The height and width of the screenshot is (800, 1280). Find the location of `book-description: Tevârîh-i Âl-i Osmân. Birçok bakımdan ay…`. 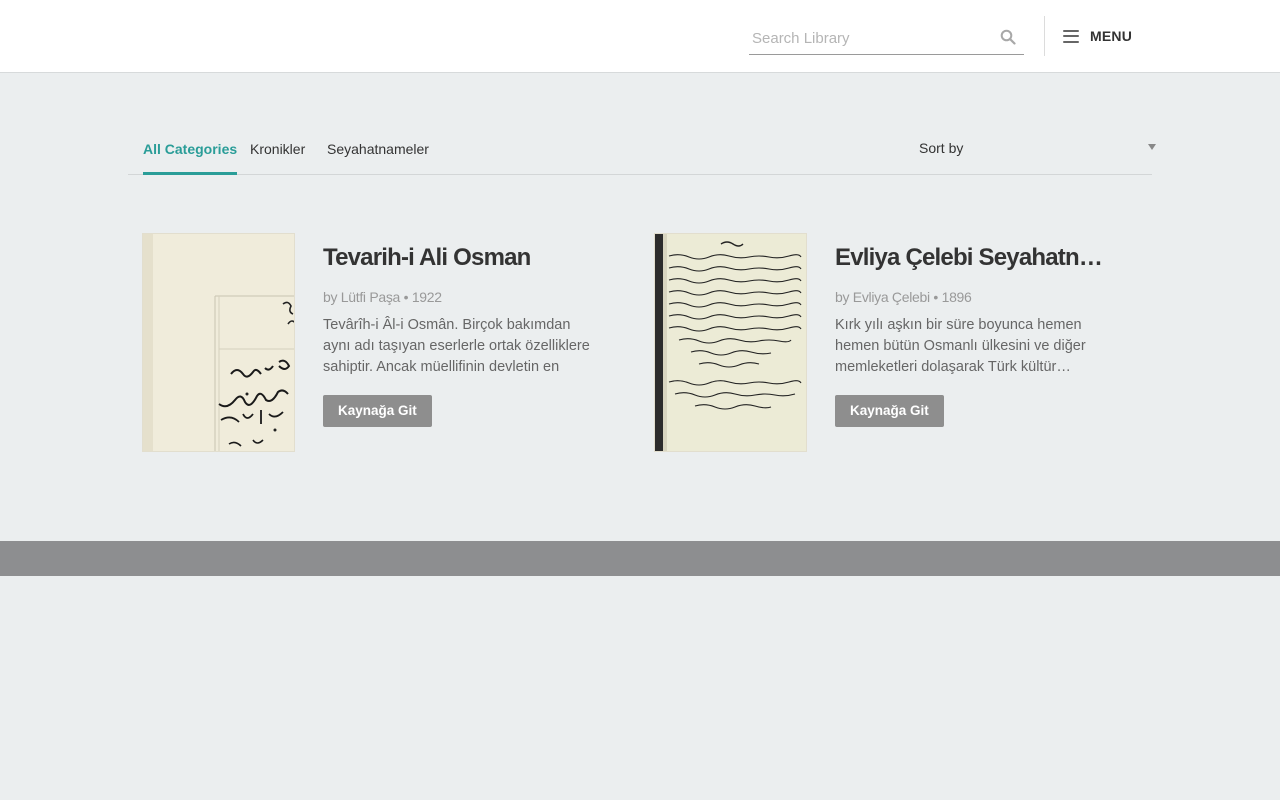

book-description: Tevârîh-i Âl-i Osmân. Birçok bakımdan ay… is located at coordinates (456, 346).